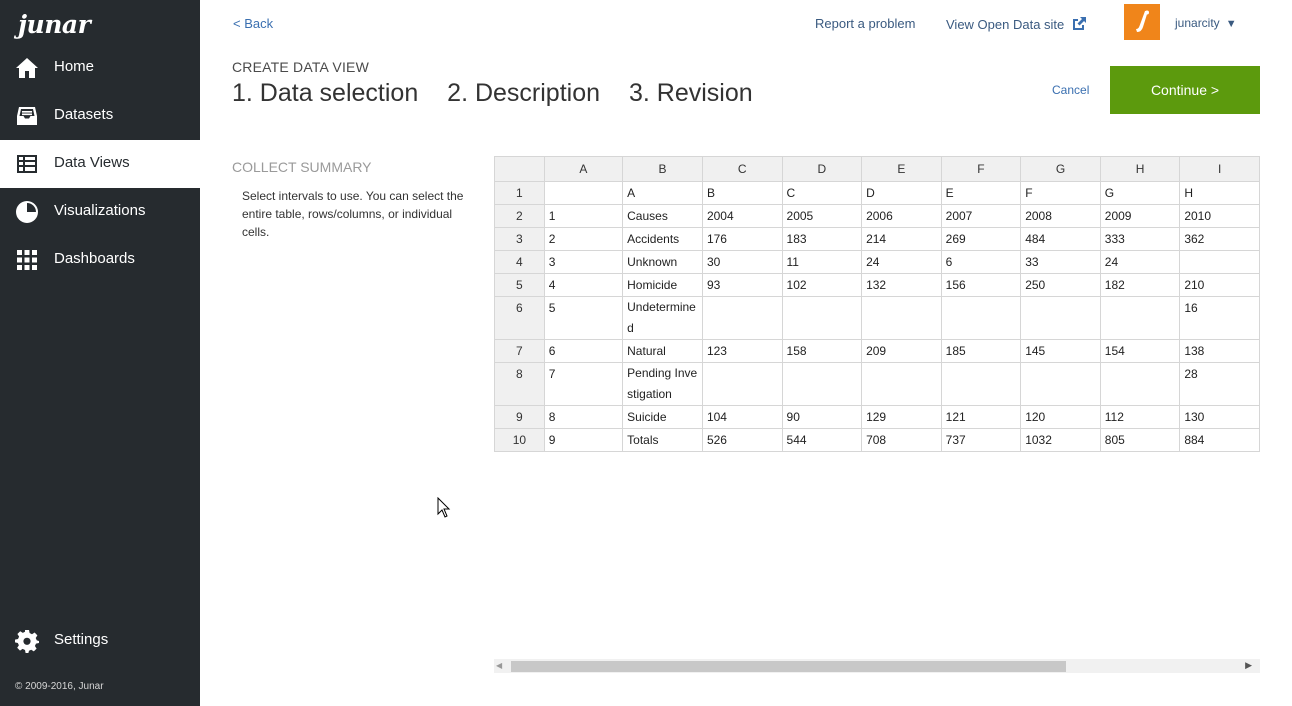 The height and width of the screenshot is (706, 1292). Describe the element at coordinates (662, 169) in the screenshot. I see `column-header: B` at that location.